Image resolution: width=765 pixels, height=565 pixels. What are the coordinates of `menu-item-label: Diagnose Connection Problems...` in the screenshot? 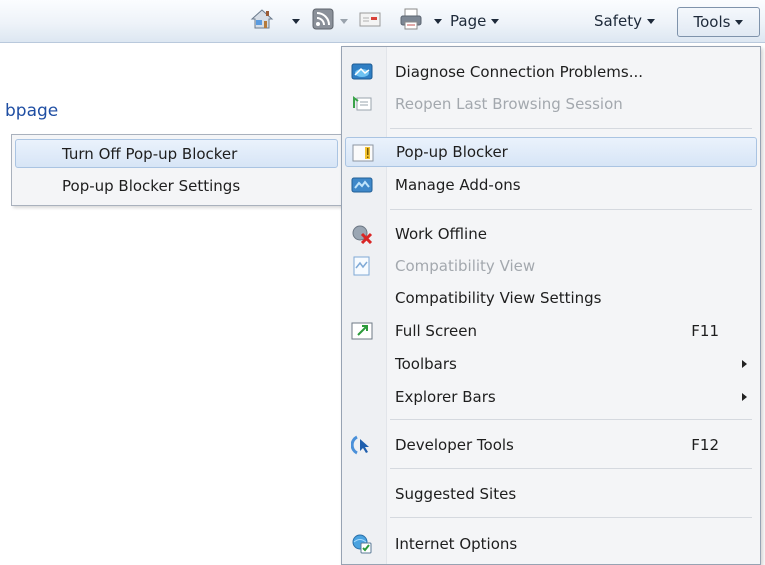 It's located at (519, 72).